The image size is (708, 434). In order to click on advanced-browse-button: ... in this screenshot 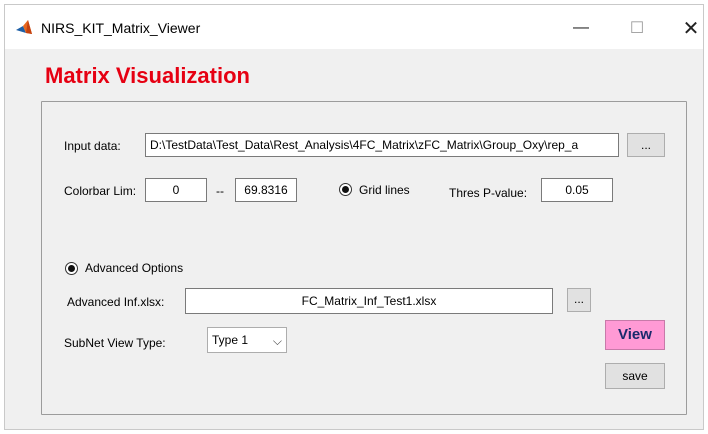, I will do `click(579, 300)`.